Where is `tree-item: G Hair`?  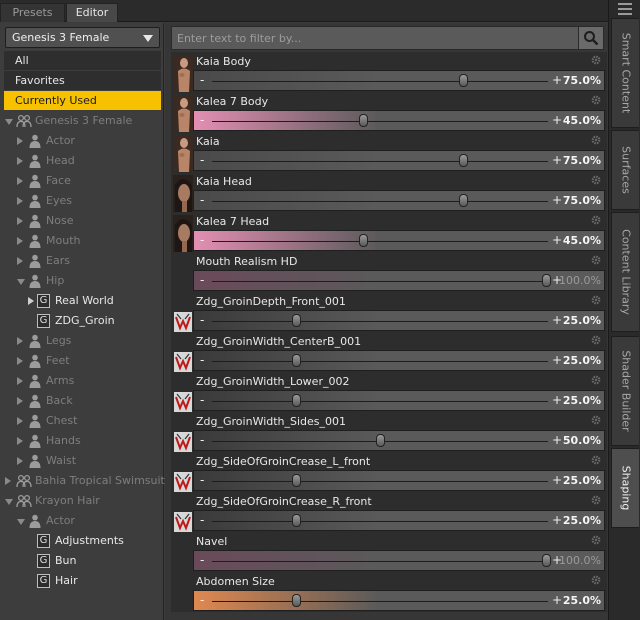 tree-item: G Hair is located at coordinates (82, 581).